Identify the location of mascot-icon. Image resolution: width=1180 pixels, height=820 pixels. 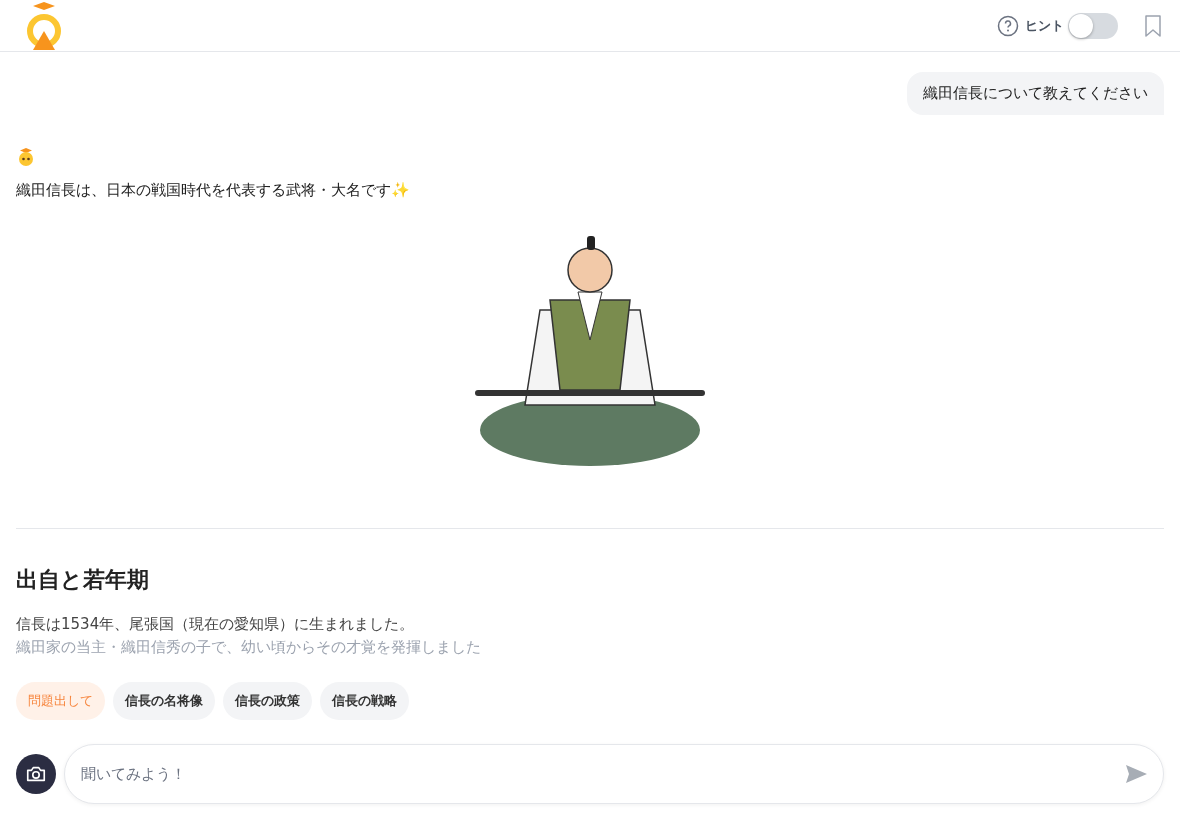
(26, 157).